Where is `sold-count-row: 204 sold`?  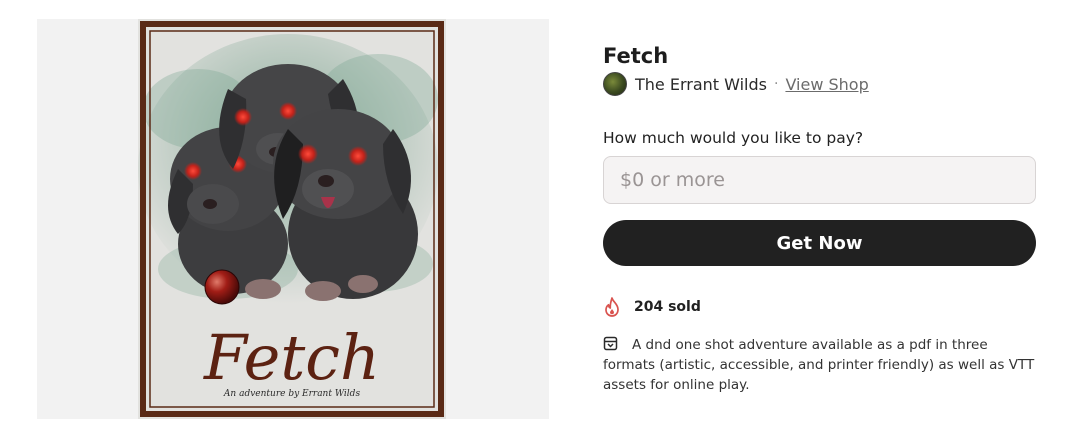
sold-count-row: 204 sold is located at coordinates (652, 307).